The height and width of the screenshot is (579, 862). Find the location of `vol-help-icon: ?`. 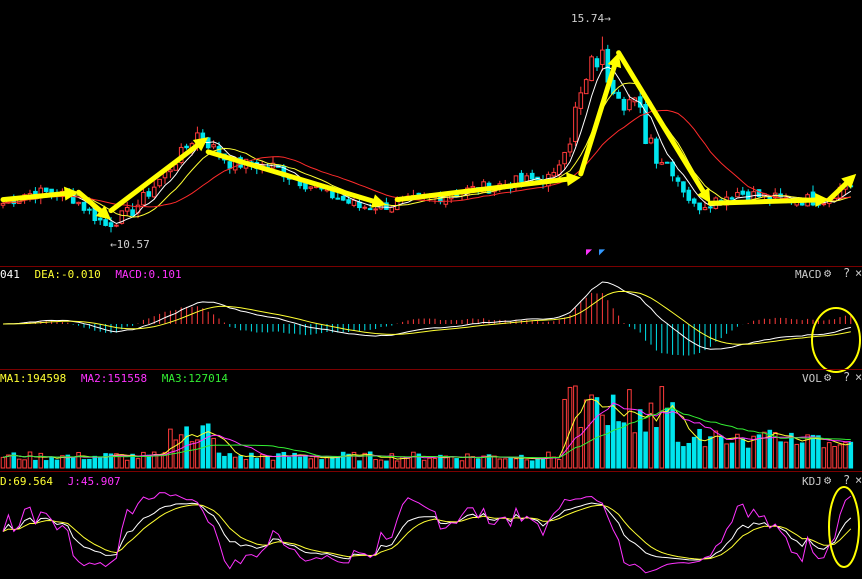

vol-help-icon: ? is located at coordinates (846, 377).